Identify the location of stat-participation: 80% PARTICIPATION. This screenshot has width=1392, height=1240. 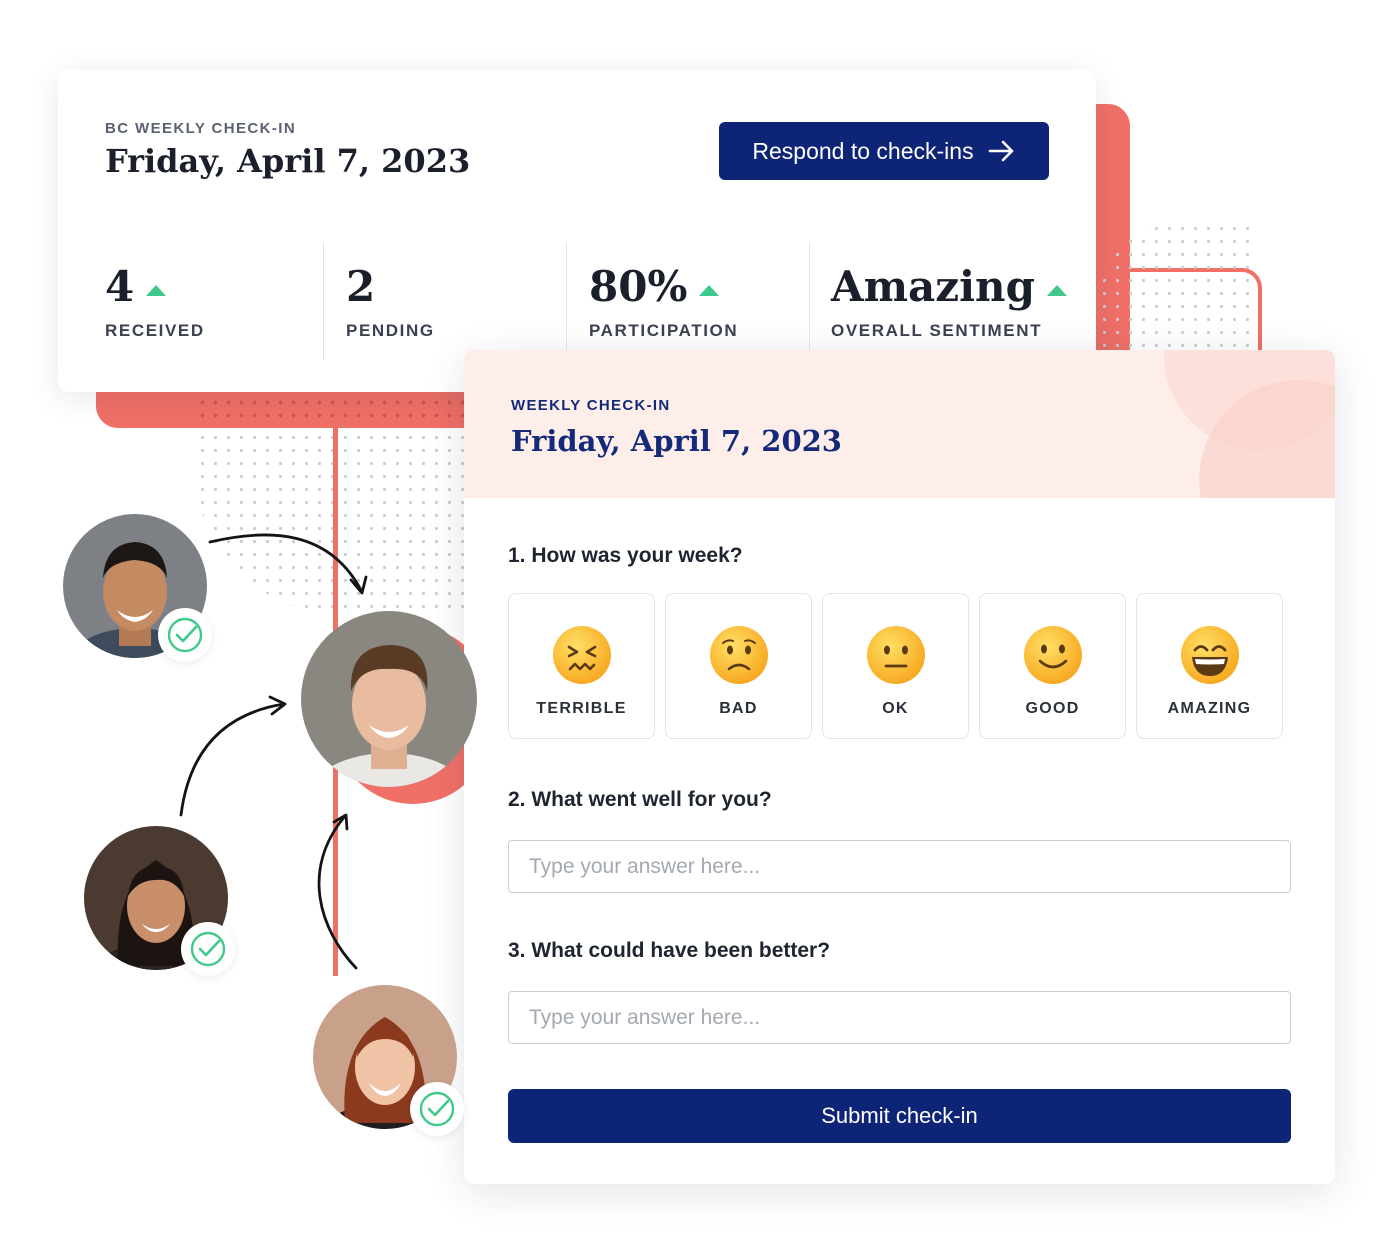
(663, 301).